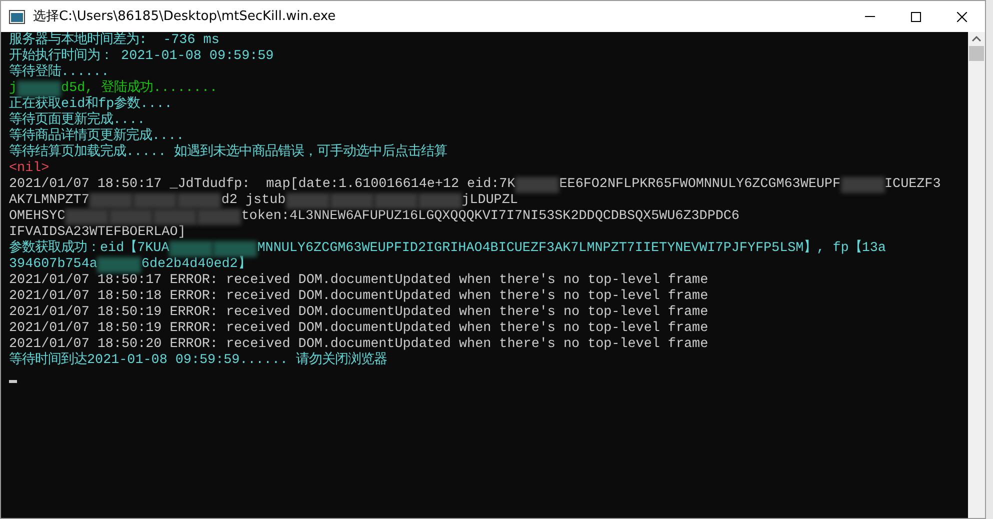 Image resolution: width=993 pixels, height=519 pixels. Describe the element at coordinates (228, 152) in the screenshot. I see `console-text: 等待结算页加载完成..... 如遇到未选中商品错误，可手动选中后点击结算` at that location.